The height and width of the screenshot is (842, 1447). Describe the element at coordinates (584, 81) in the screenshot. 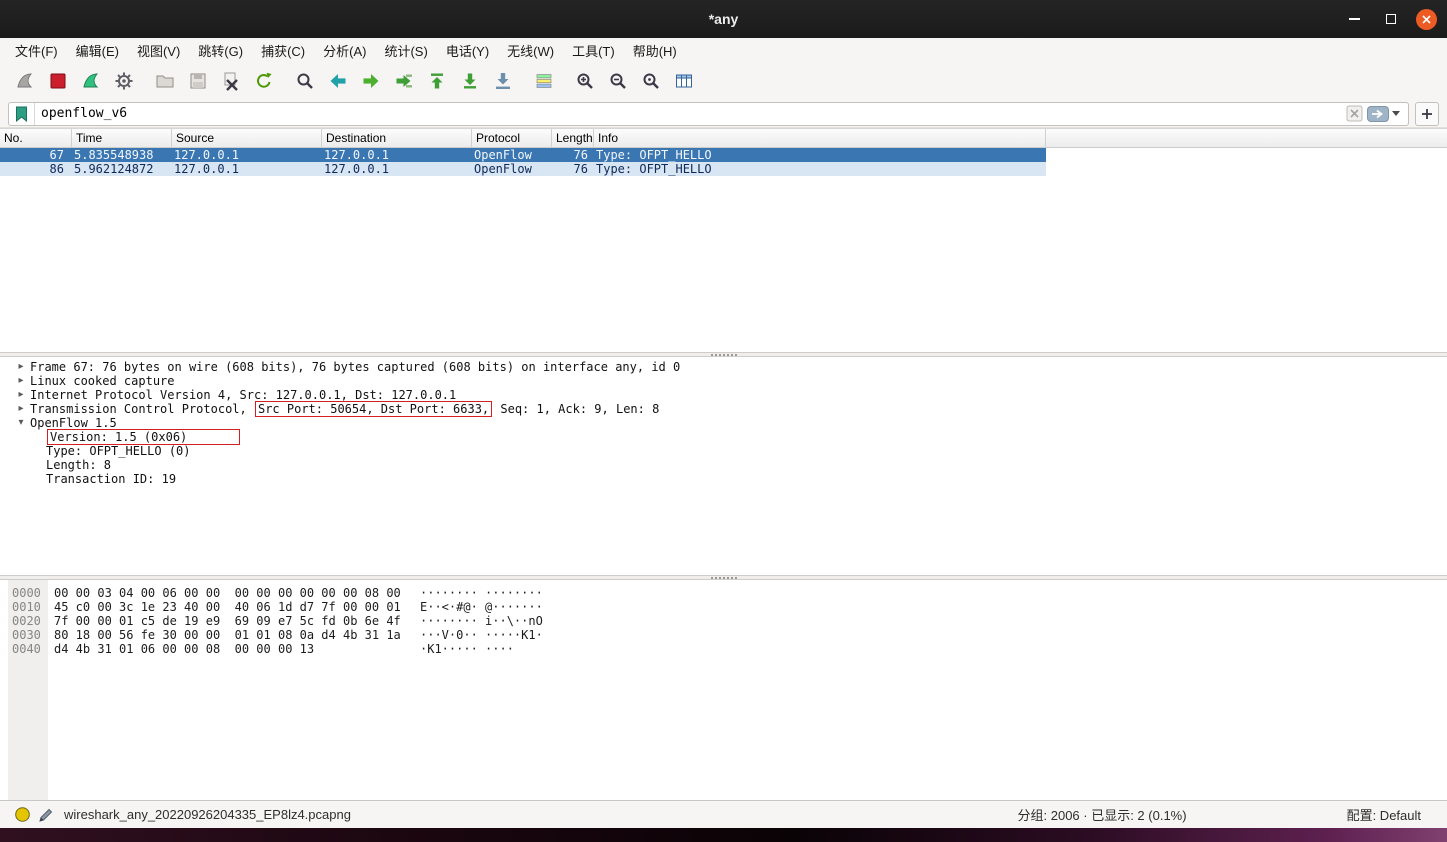

I see `zoom-in-button` at that location.